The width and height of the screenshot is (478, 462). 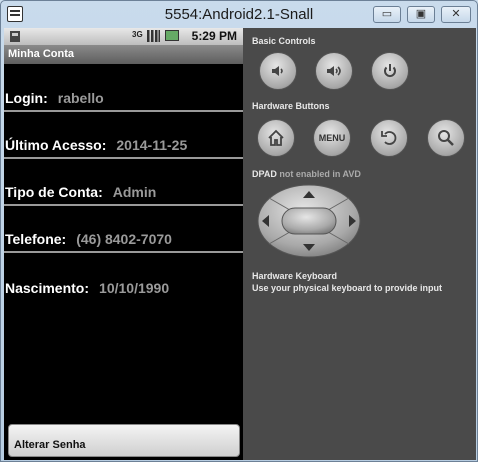 I want to click on menu-button: MENU, so click(x=332, y=138).